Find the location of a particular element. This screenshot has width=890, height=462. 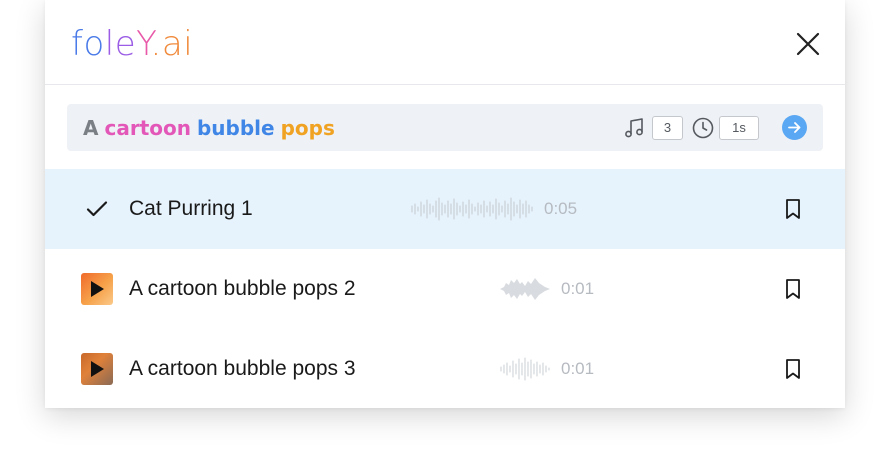

result-duration: 0:05 is located at coordinates (561, 208).